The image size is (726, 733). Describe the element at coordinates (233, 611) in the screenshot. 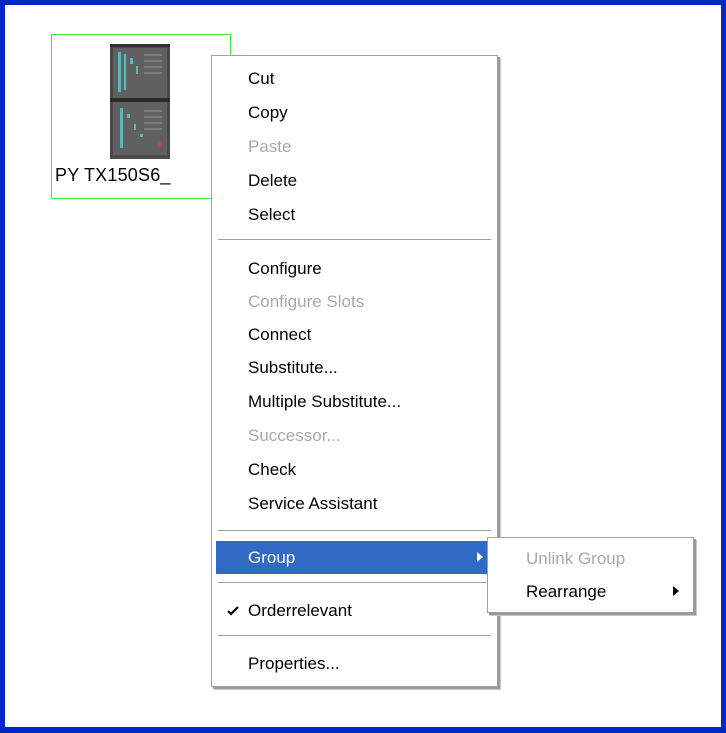

I see `checkmark-icon` at that location.